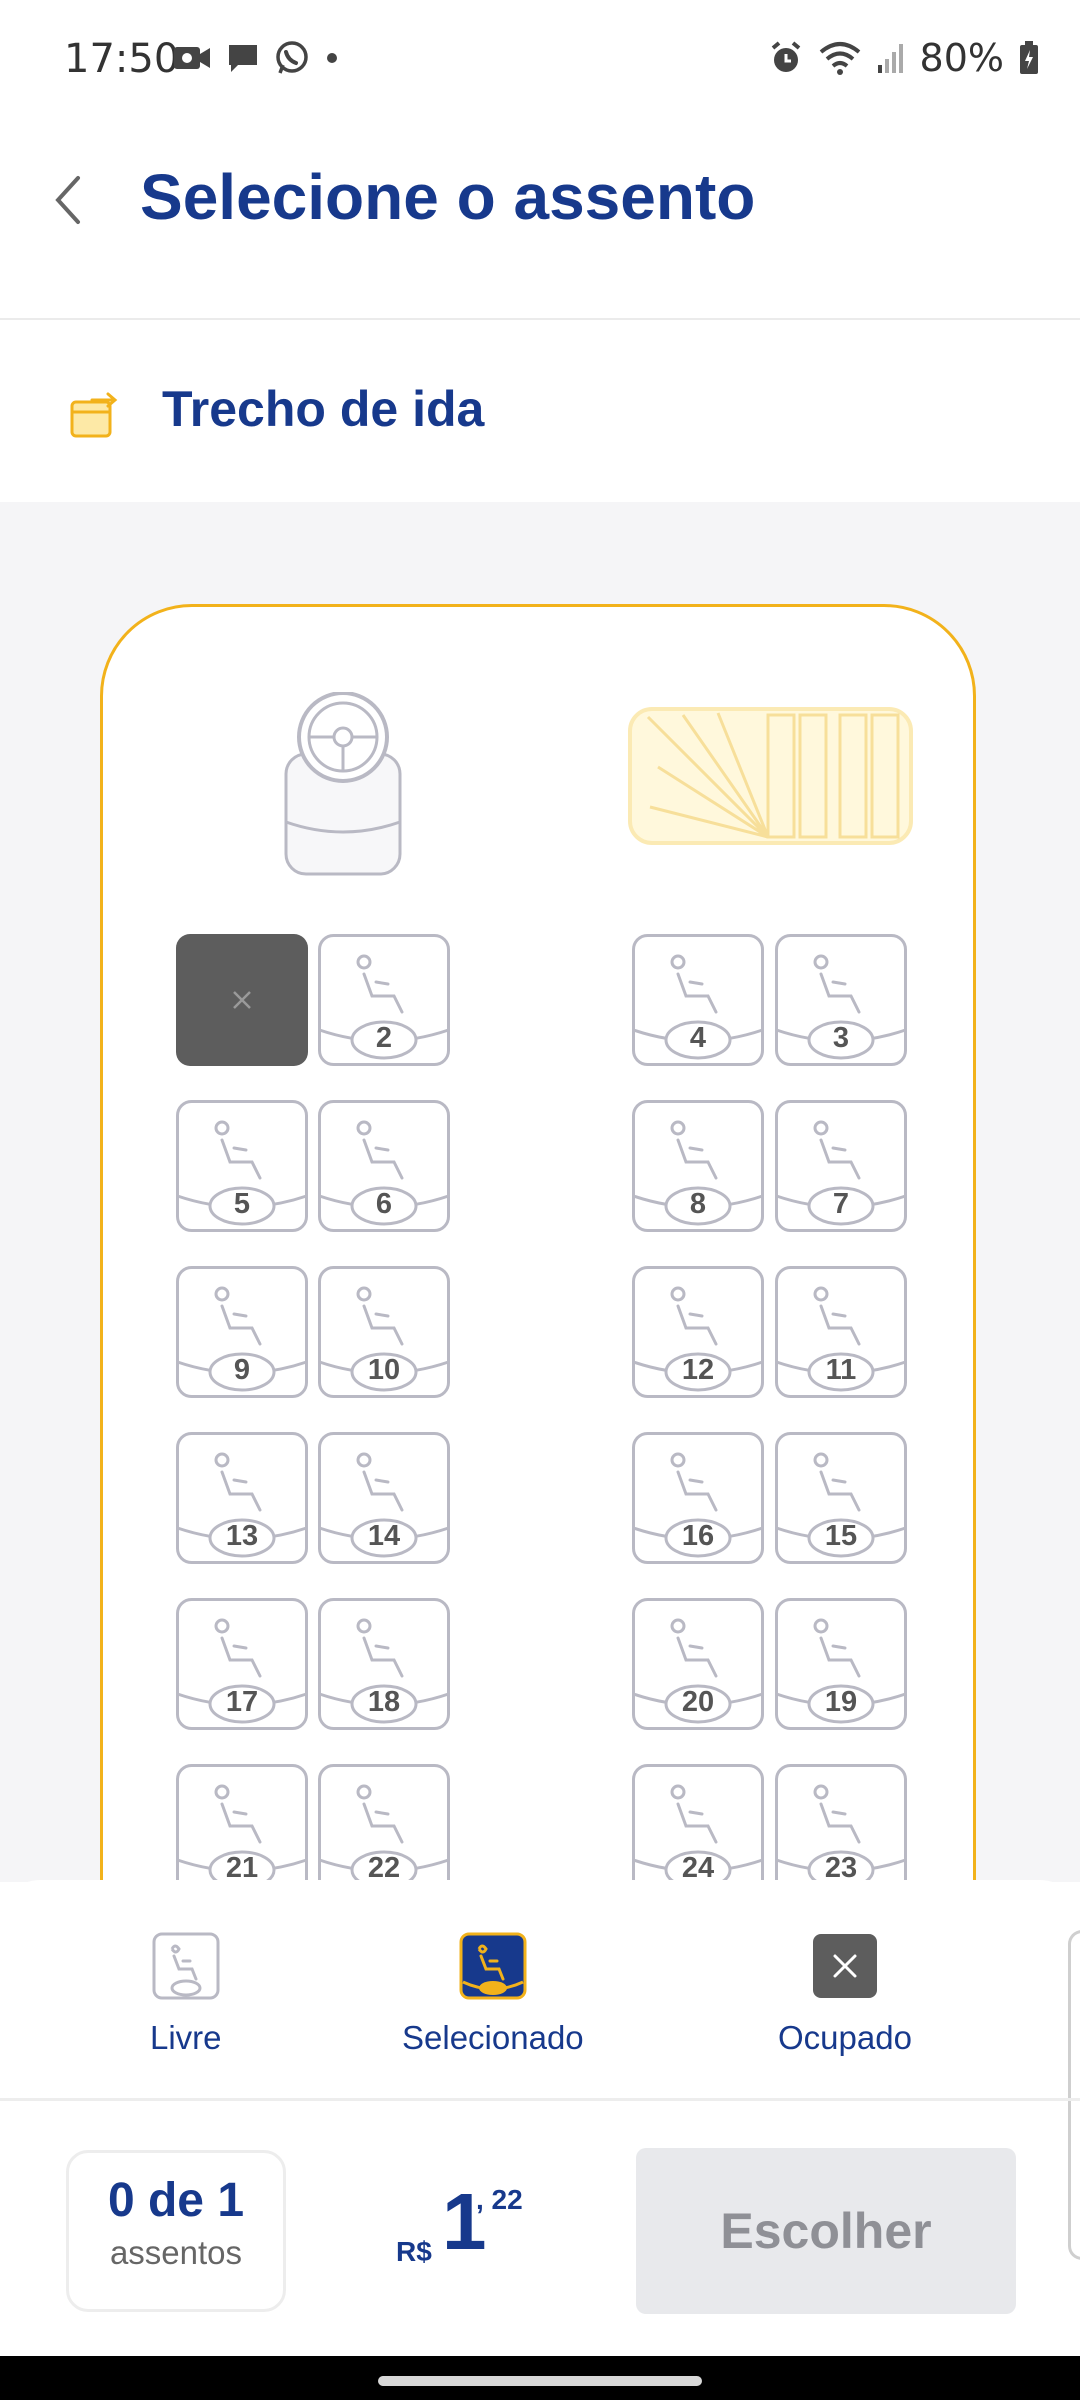 The width and height of the screenshot is (1080, 2400). I want to click on seat-number: 23, so click(841, 1867).